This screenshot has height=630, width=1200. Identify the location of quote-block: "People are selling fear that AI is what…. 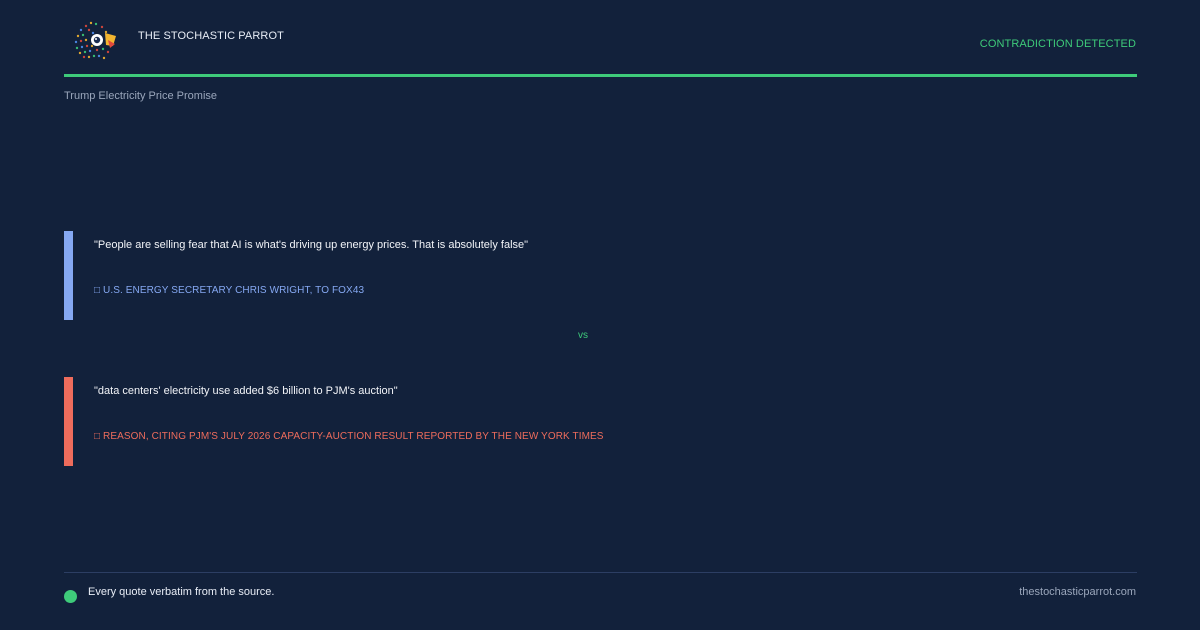
(600, 275).